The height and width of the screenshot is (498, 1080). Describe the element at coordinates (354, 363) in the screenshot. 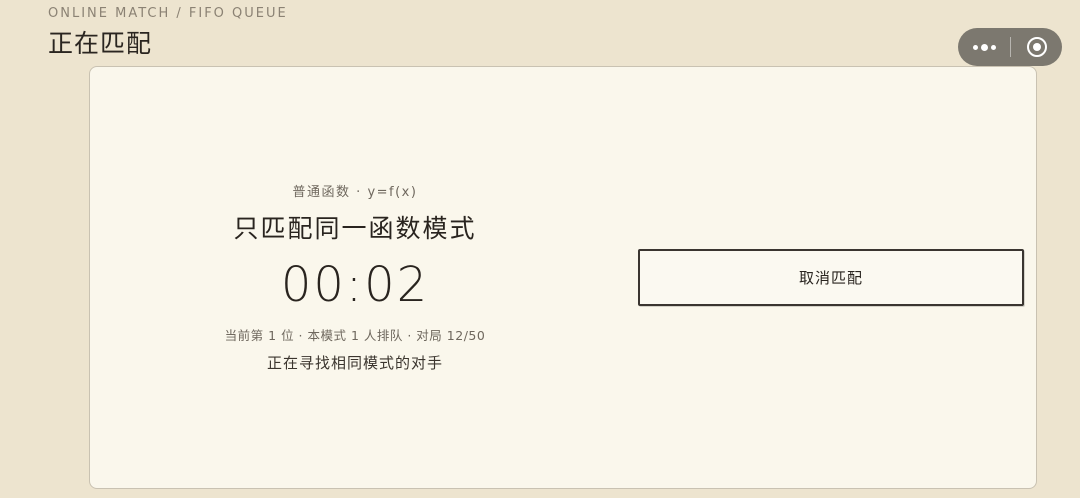

I see `match-status: 正在寻找相同模式的对手` at that location.